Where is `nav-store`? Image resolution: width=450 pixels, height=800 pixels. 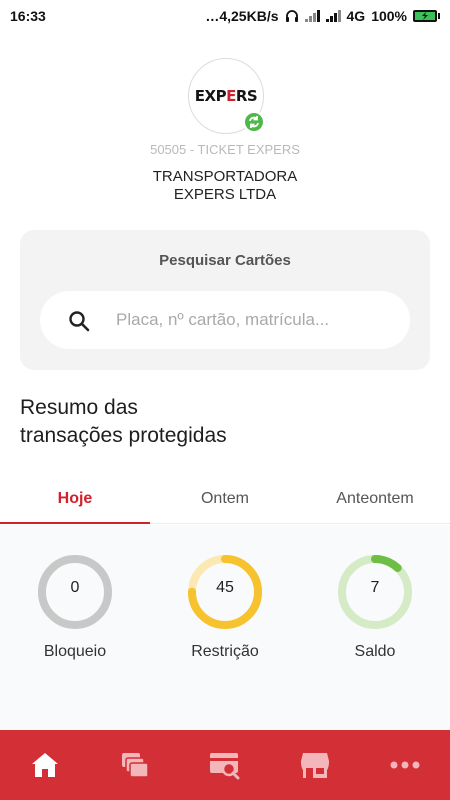
nav-store is located at coordinates (315, 765).